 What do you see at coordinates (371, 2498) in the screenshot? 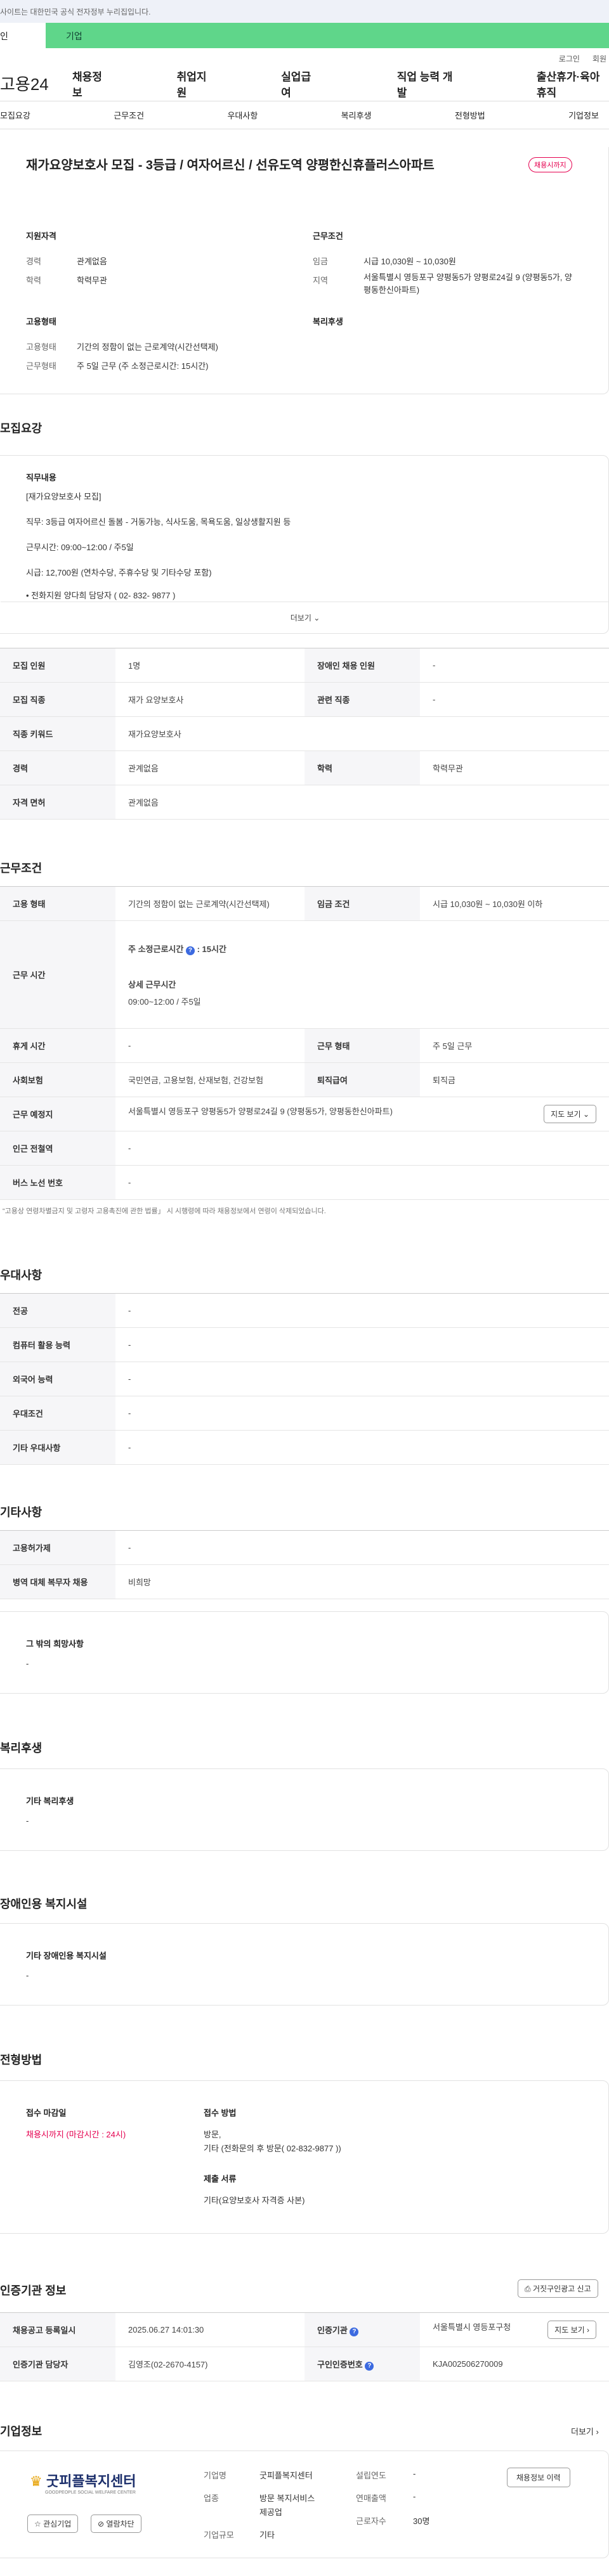
I see `sales-label: 연매출액` at bounding box center [371, 2498].